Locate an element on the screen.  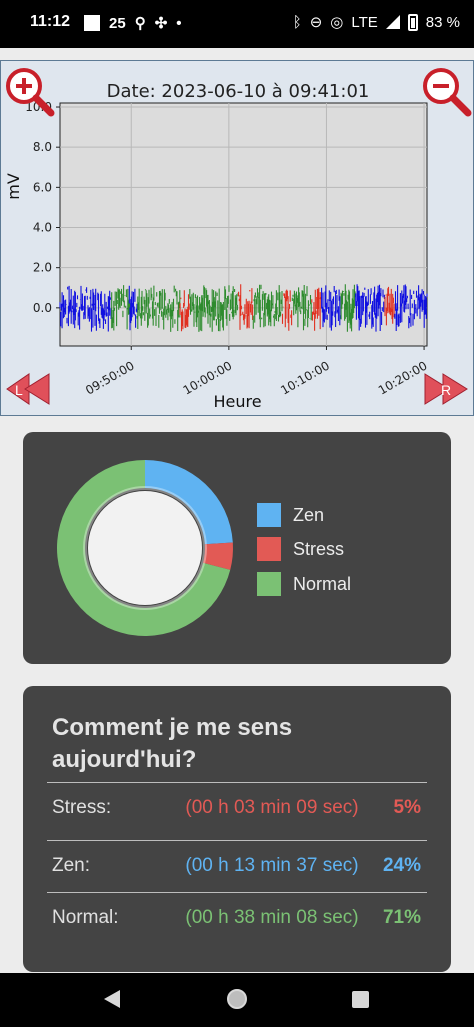
summary-row-normal: Normal: (00 h 38 min 08 sec) 71% is located at coordinates (237, 917).